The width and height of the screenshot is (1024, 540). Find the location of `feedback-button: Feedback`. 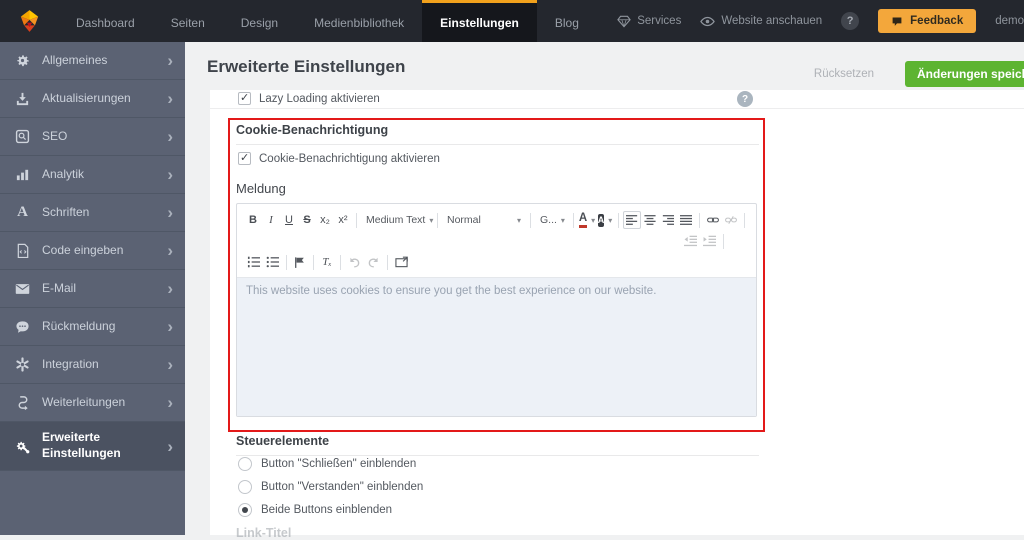

feedback-button: Feedback is located at coordinates (927, 21).